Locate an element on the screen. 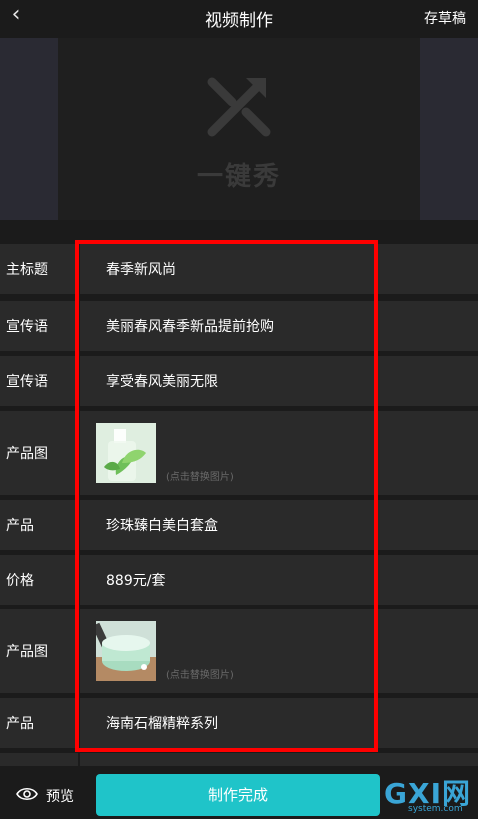 This screenshot has height=819, width=478. shuffle-icon is located at coordinates (239, 109).